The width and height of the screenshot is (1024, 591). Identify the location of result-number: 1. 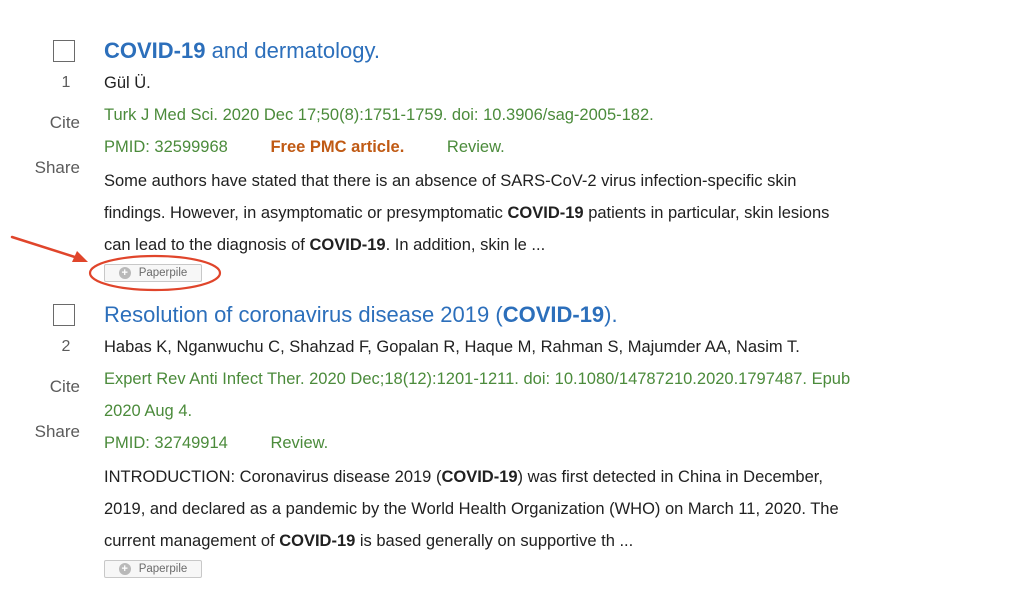
(66, 82).